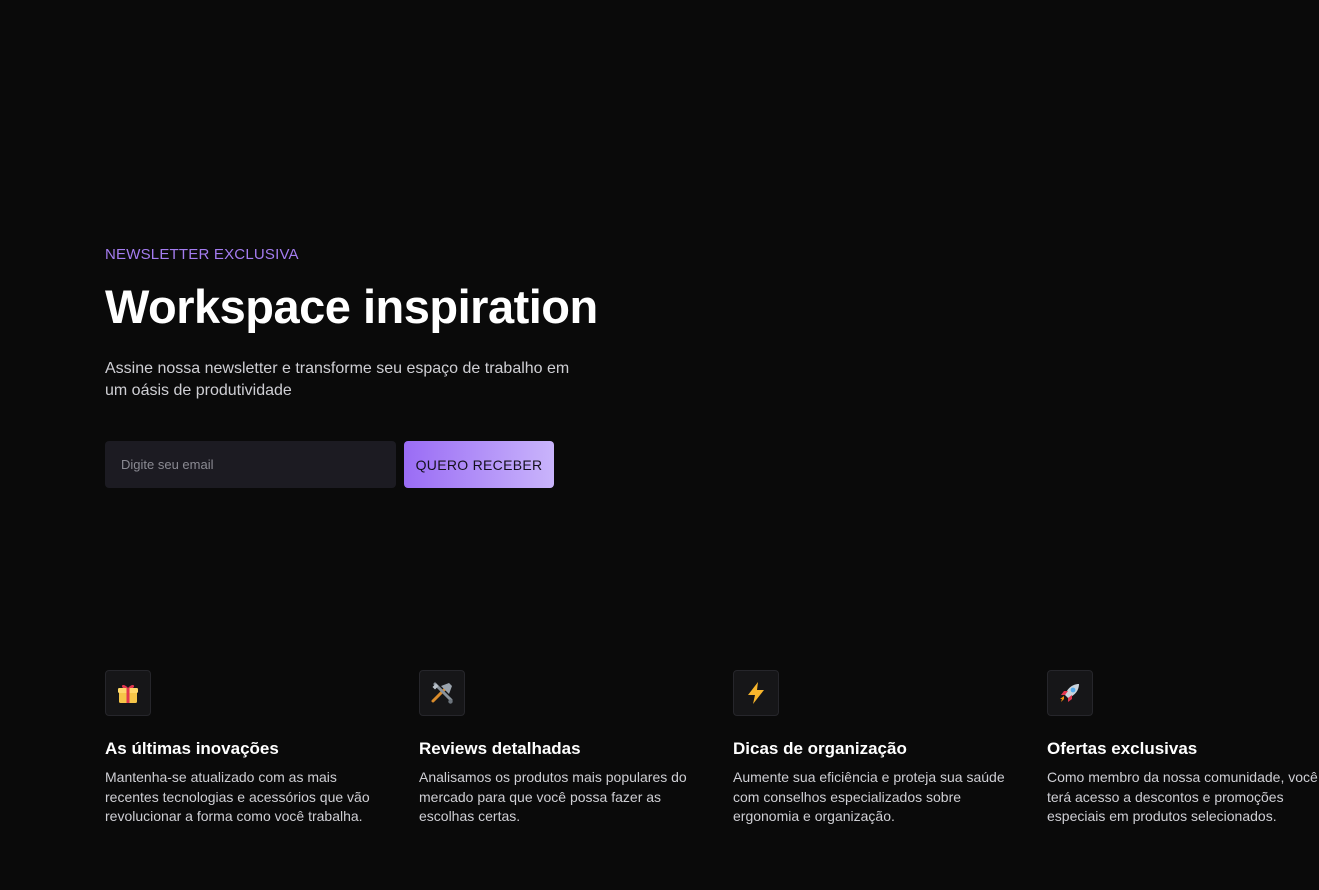 This screenshot has width=1319, height=890. I want to click on tools-icon, so click(442, 693).